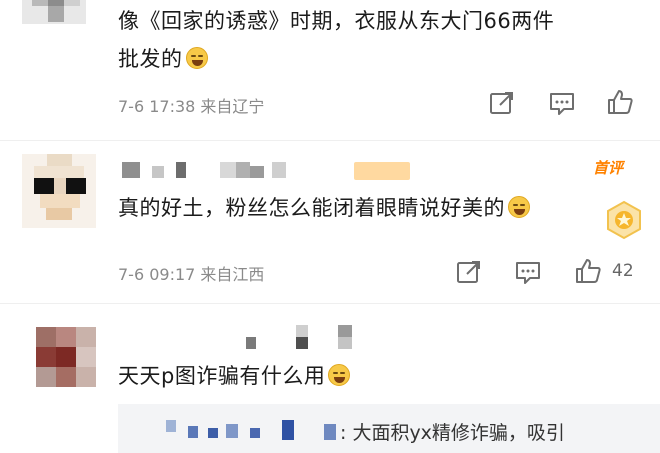  Describe the element at coordinates (382, 171) in the screenshot. I see `vip-badge-blurred` at that location.